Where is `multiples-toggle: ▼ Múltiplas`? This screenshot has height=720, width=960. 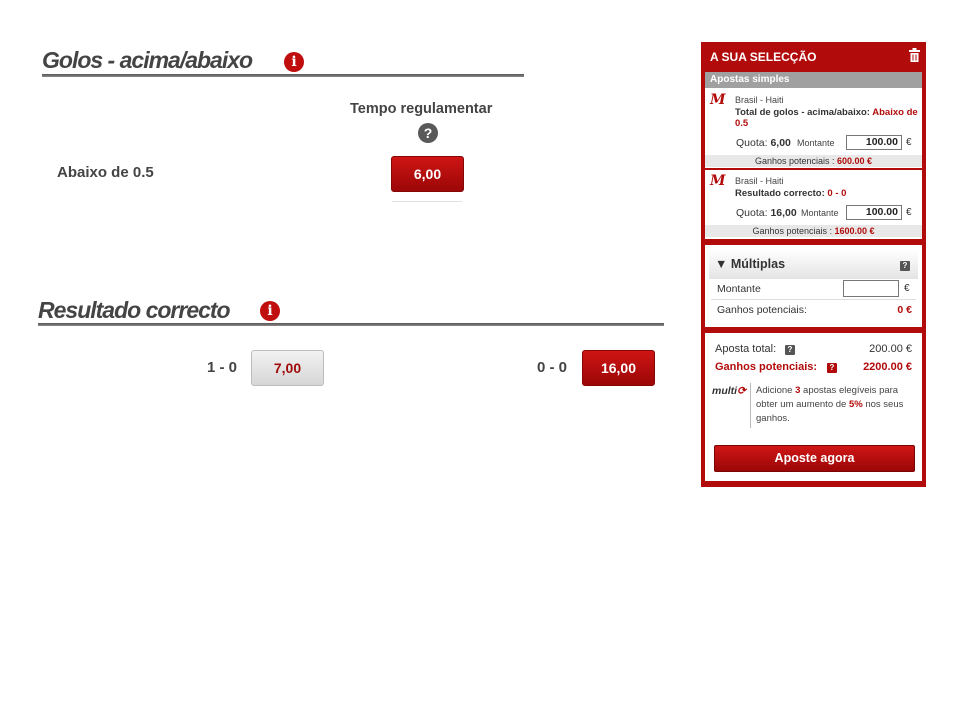
multiples-toggle: ▼ Múltiplas is located at coordinates (750, 264).